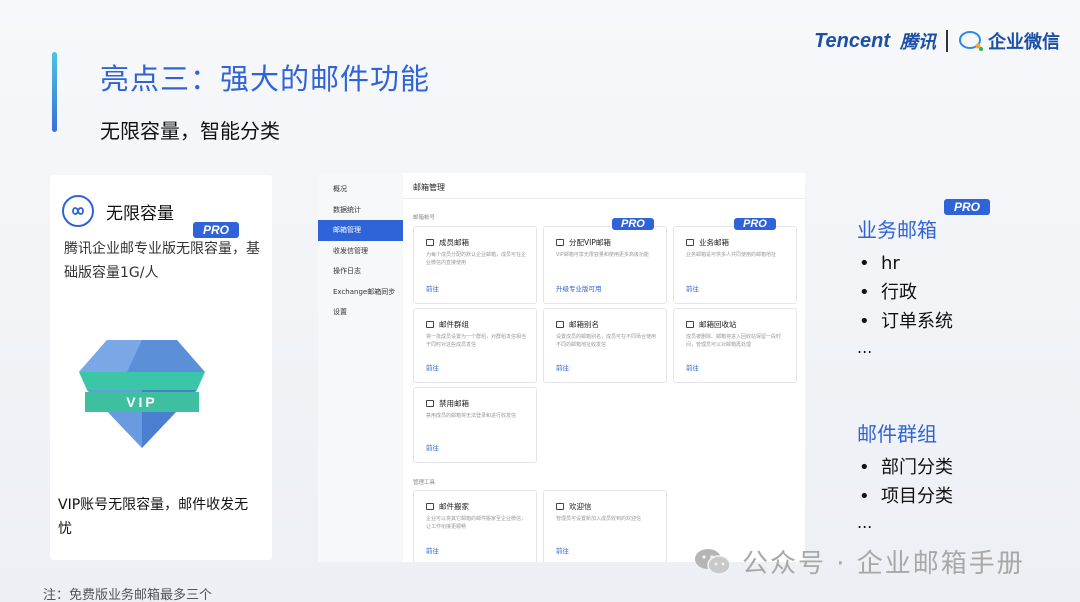 The image size is (1080, 602). I want to click on mailbox-tile: 邮箱别名设置成员的邮箱别名，成员可在不同场合使用不同的邮箱地址收发信前往, so click(605, 345).